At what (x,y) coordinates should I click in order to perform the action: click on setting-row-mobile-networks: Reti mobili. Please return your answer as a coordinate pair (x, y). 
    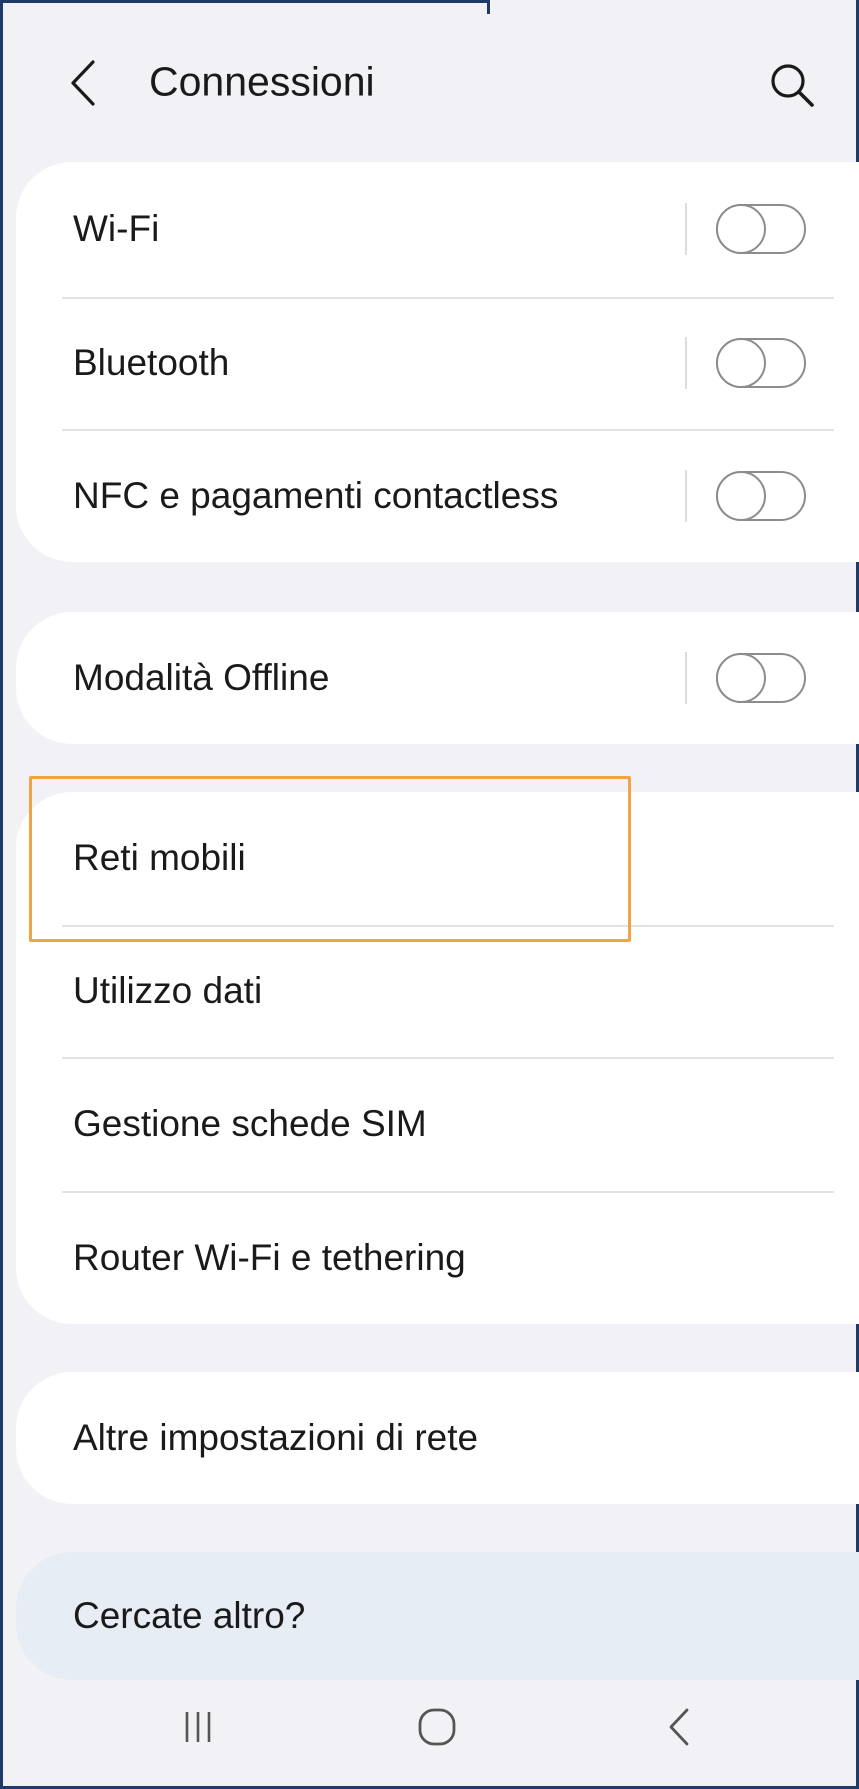
    Looking at the image, I should click on (437, 858).